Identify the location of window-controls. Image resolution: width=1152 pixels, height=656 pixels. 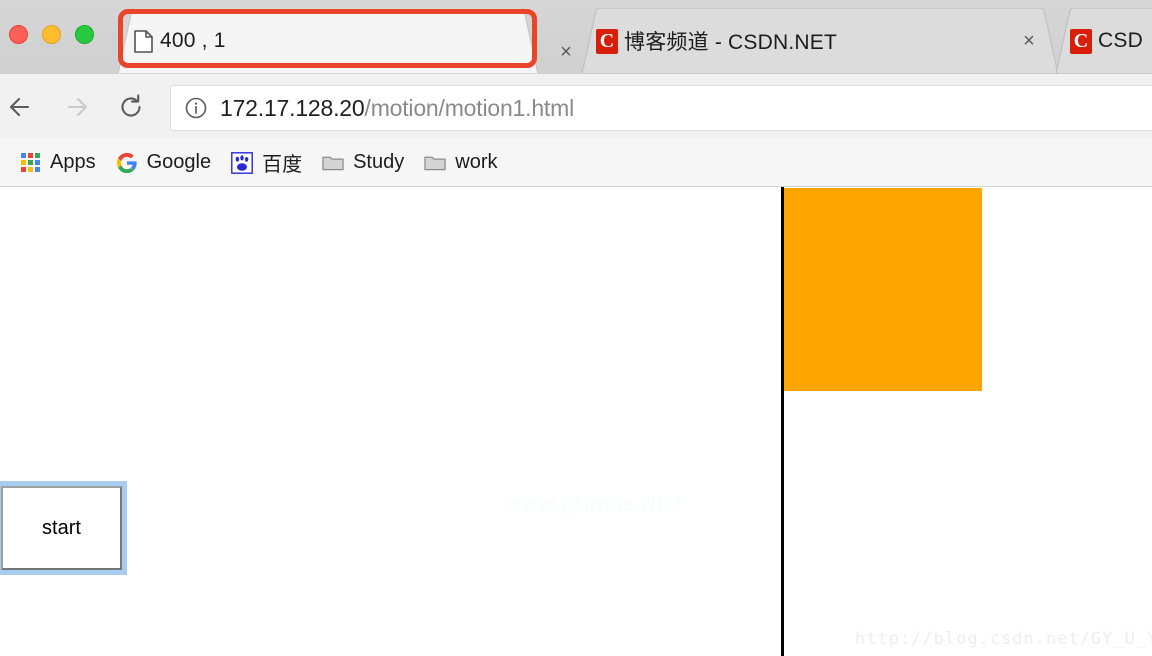
(51, 34).